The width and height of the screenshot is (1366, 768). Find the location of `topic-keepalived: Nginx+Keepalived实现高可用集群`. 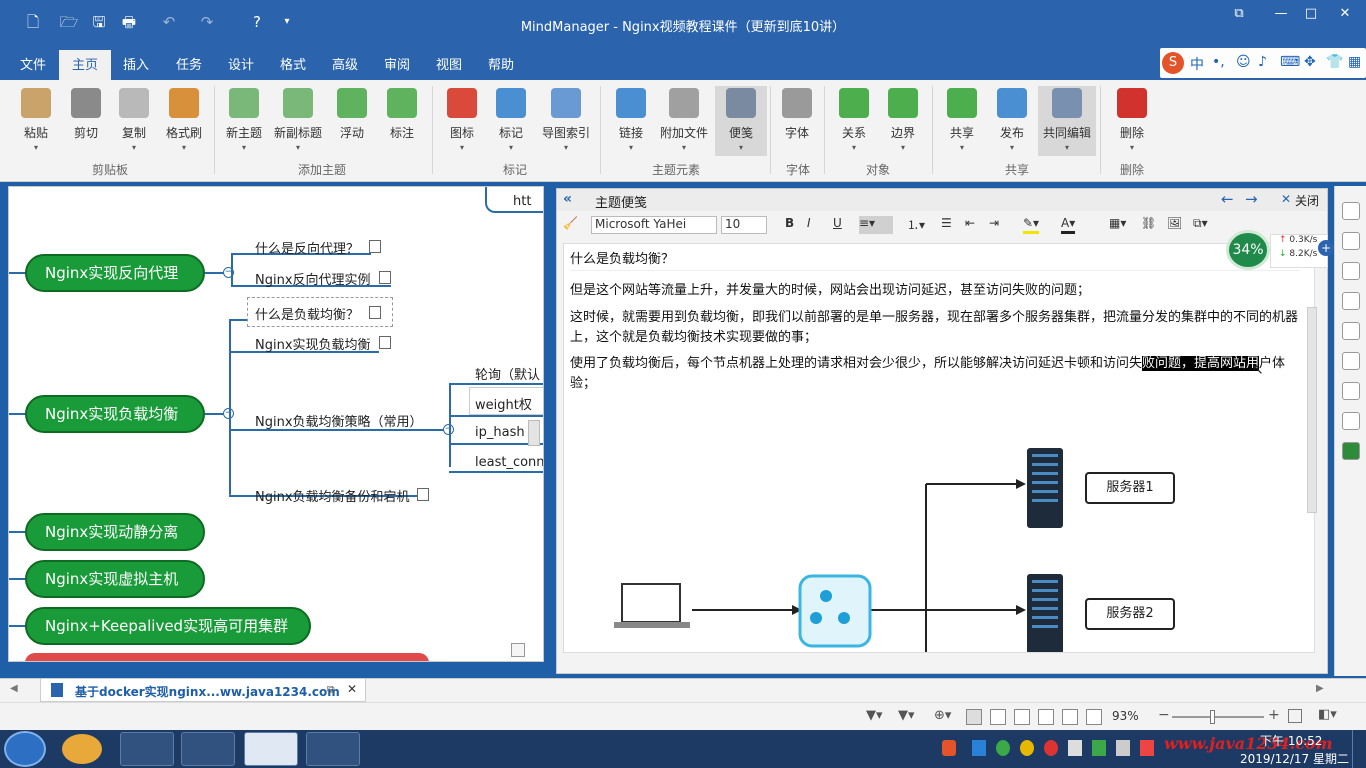

topic-keepalived: Nginx+Keepalived实现高可用集群 is located at coordinates (168, 626).